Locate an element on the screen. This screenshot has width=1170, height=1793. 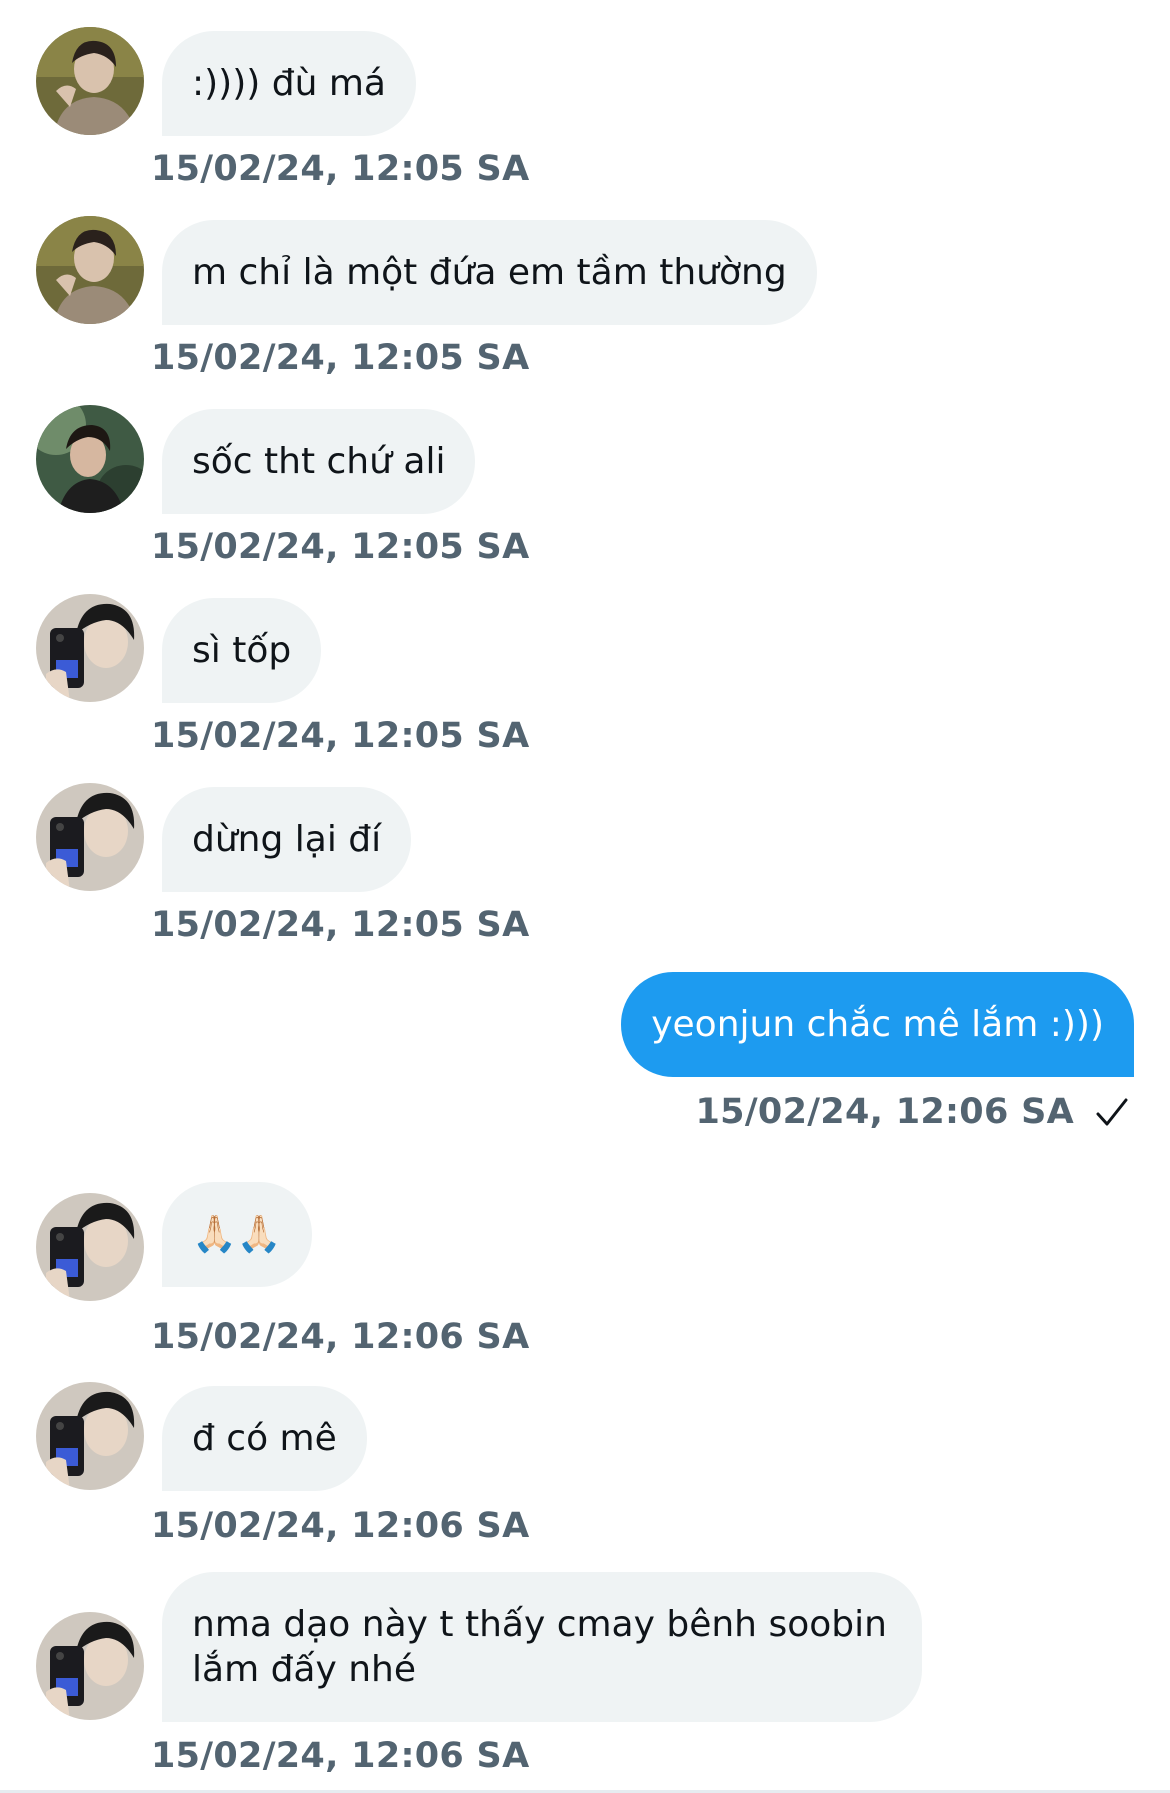
message-bubble: 🙏🏻🙏🏻 is located at coordinates (237, 1234).